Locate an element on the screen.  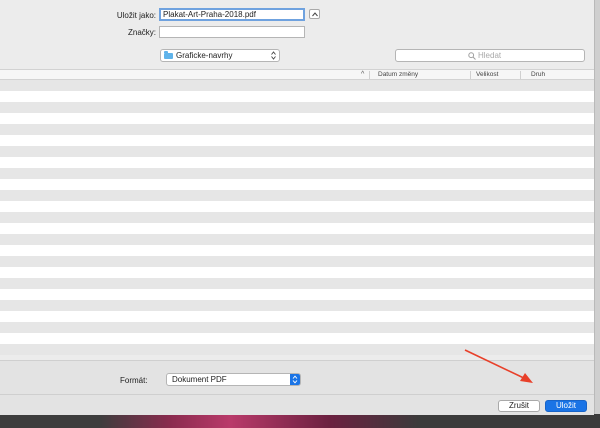
annotation-arrow-icon is located at coordinates (498, 366).